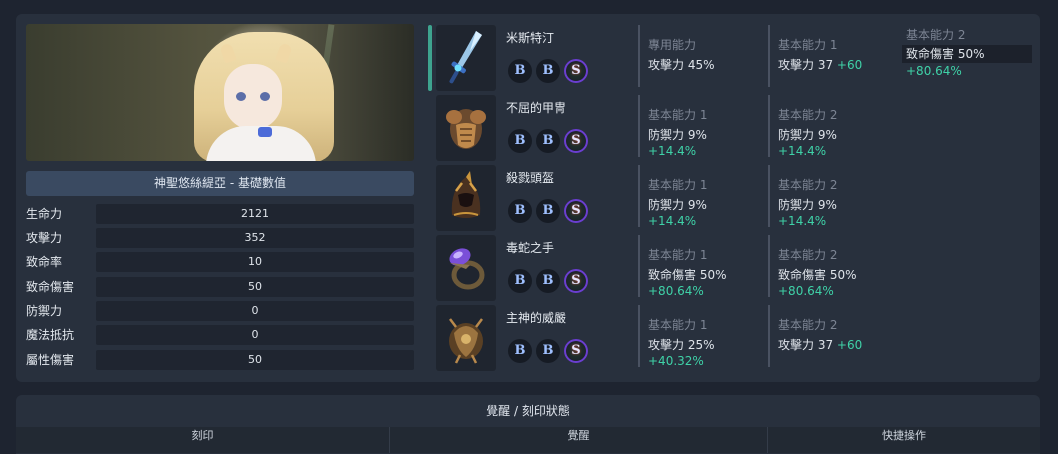 The width and height of the screenshot is (1058, 454). What do you see at coordinates (466, 268) in the screenshot?
I see `ring-icon` at bounding box center [466, 268].